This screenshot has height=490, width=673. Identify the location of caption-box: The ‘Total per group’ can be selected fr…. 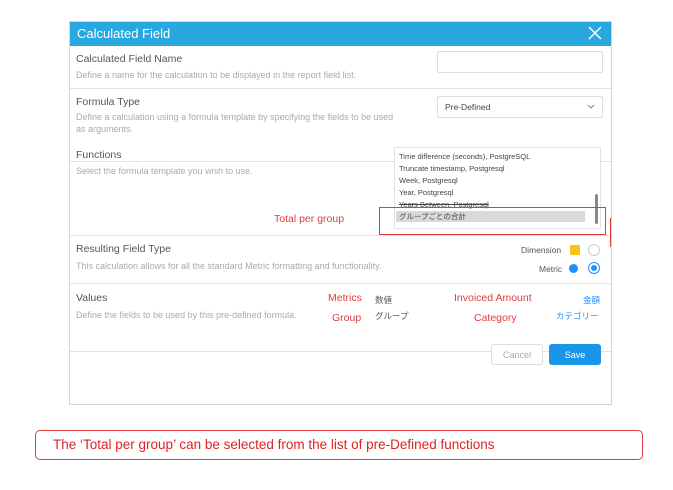
(339, 445).